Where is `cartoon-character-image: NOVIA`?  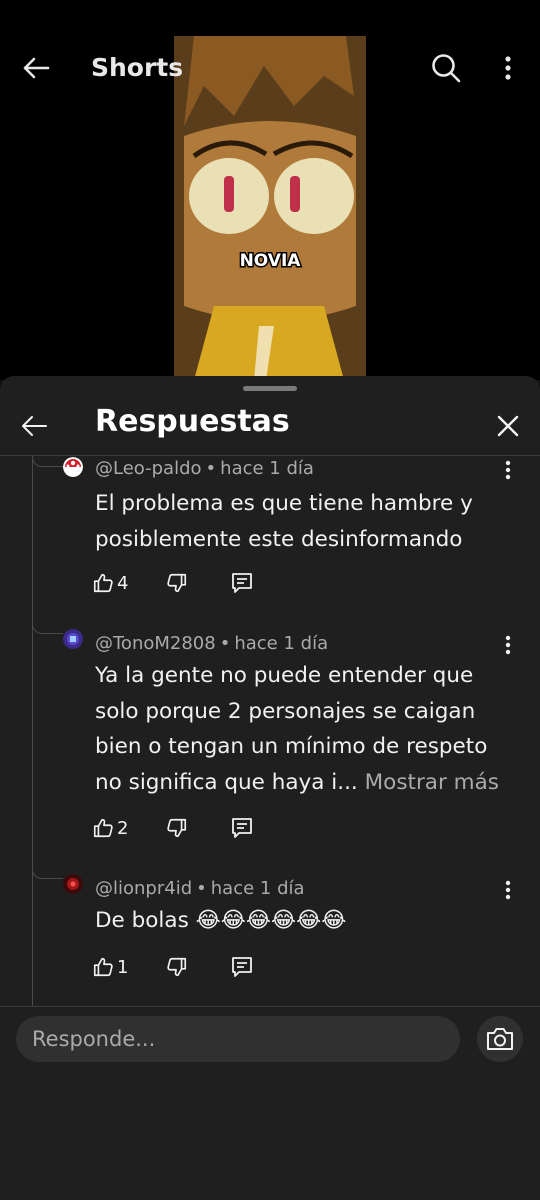 cartoon-character-image: NOVIA is located at coordinates (270, 208).